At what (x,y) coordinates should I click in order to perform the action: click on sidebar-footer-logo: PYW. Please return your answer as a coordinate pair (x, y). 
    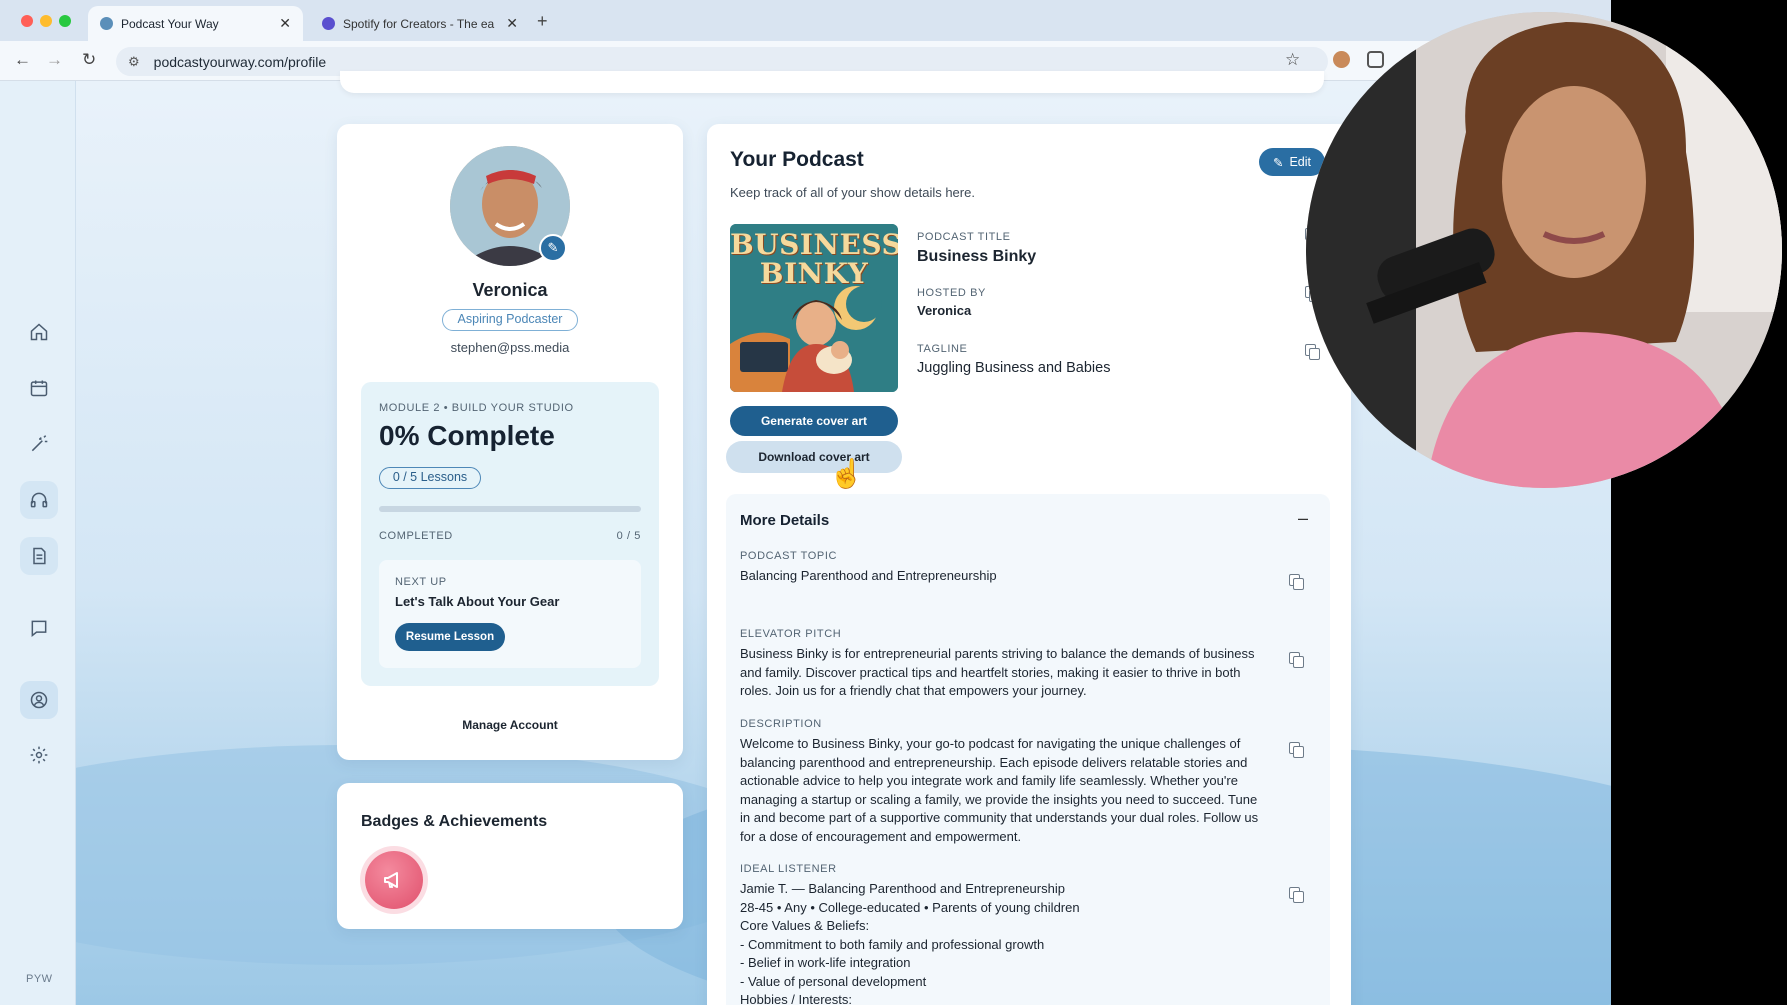
    Looking at the image, I should click on (39, 979).